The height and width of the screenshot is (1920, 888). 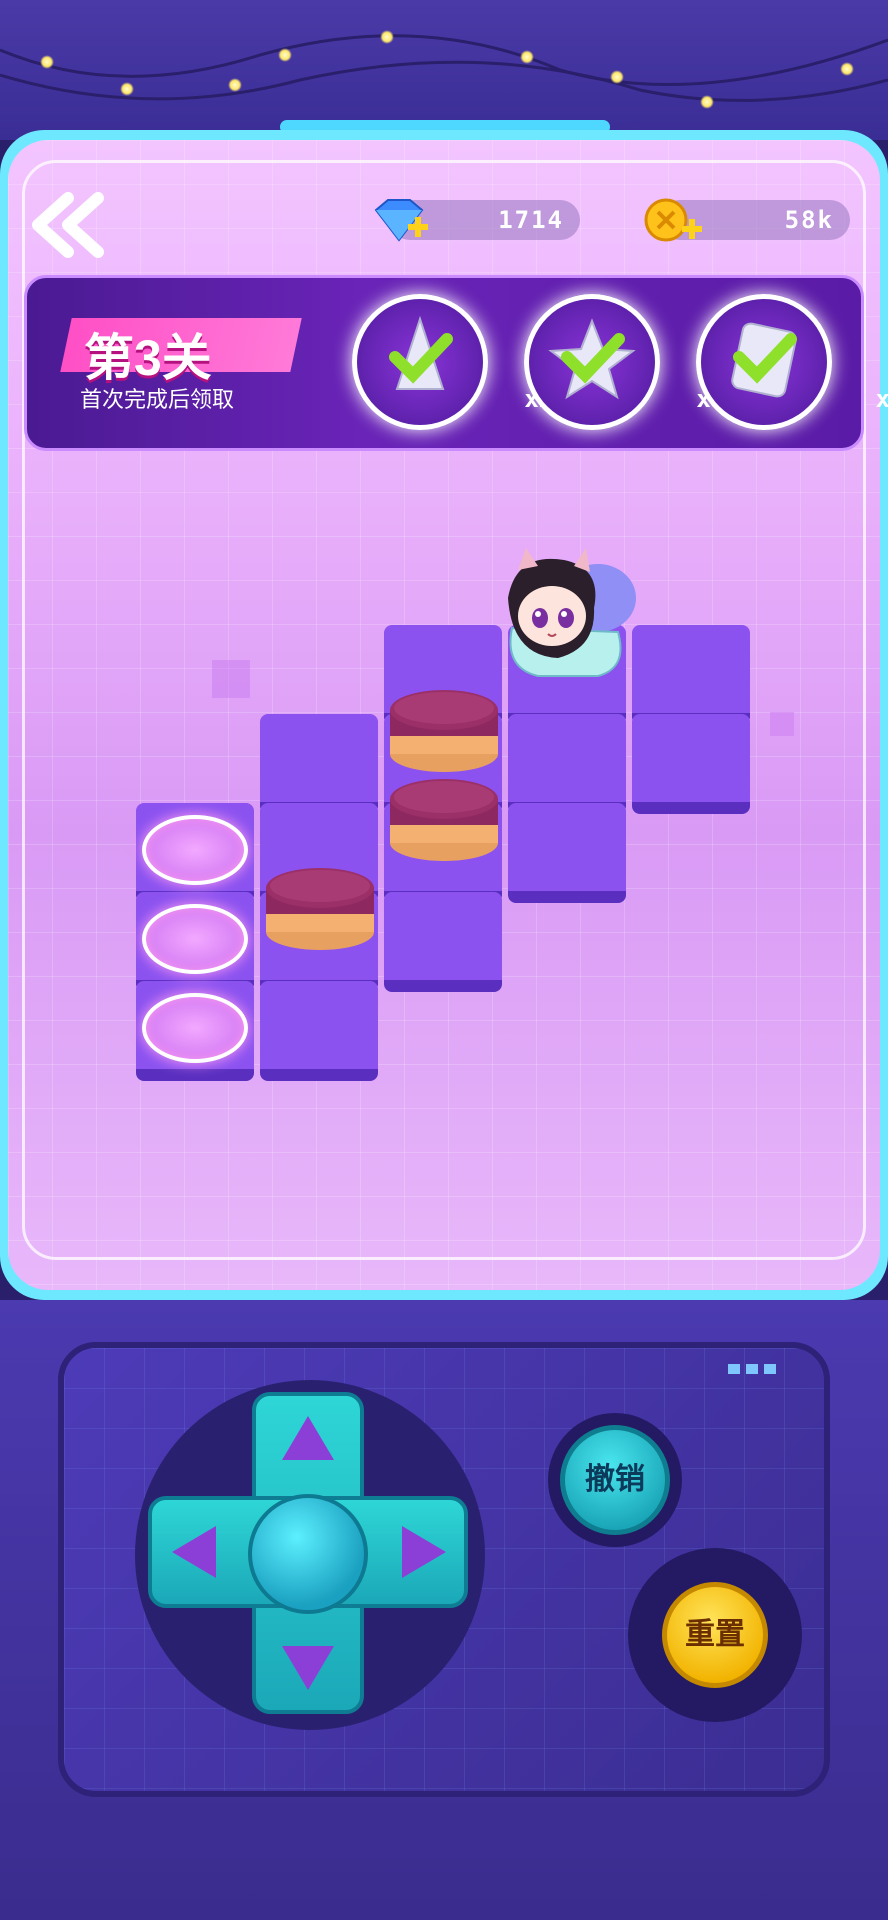 I want to click on player-character, so click(x=572, y=612).